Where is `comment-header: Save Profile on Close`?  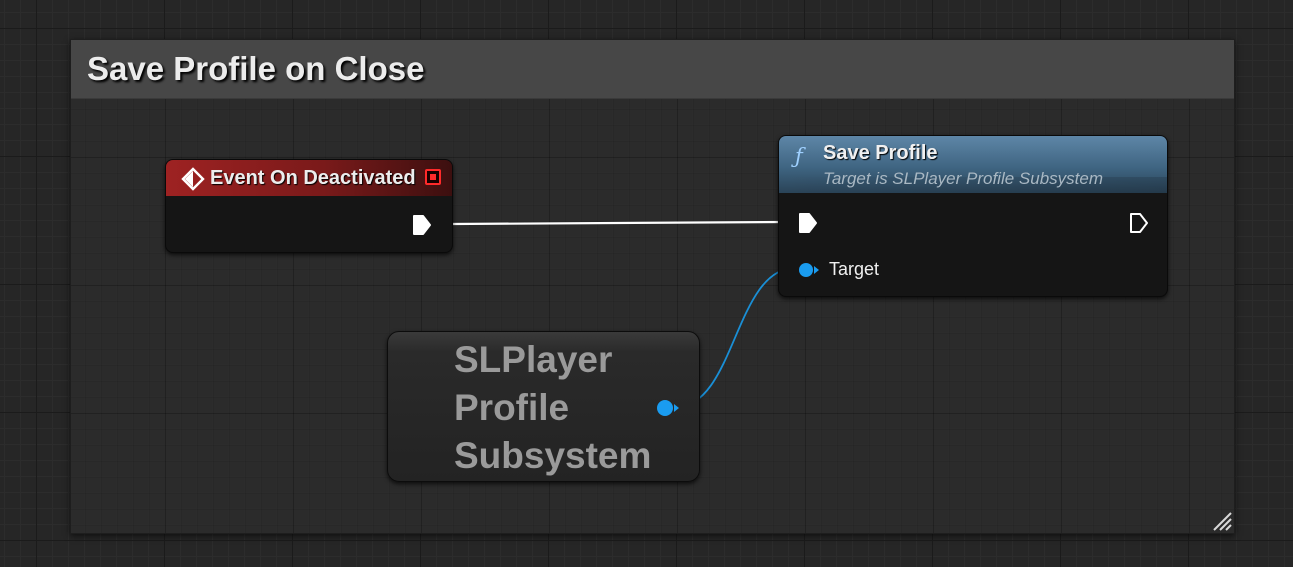
comment-header: Save Profile on Close is located at coordinates (652, 69).